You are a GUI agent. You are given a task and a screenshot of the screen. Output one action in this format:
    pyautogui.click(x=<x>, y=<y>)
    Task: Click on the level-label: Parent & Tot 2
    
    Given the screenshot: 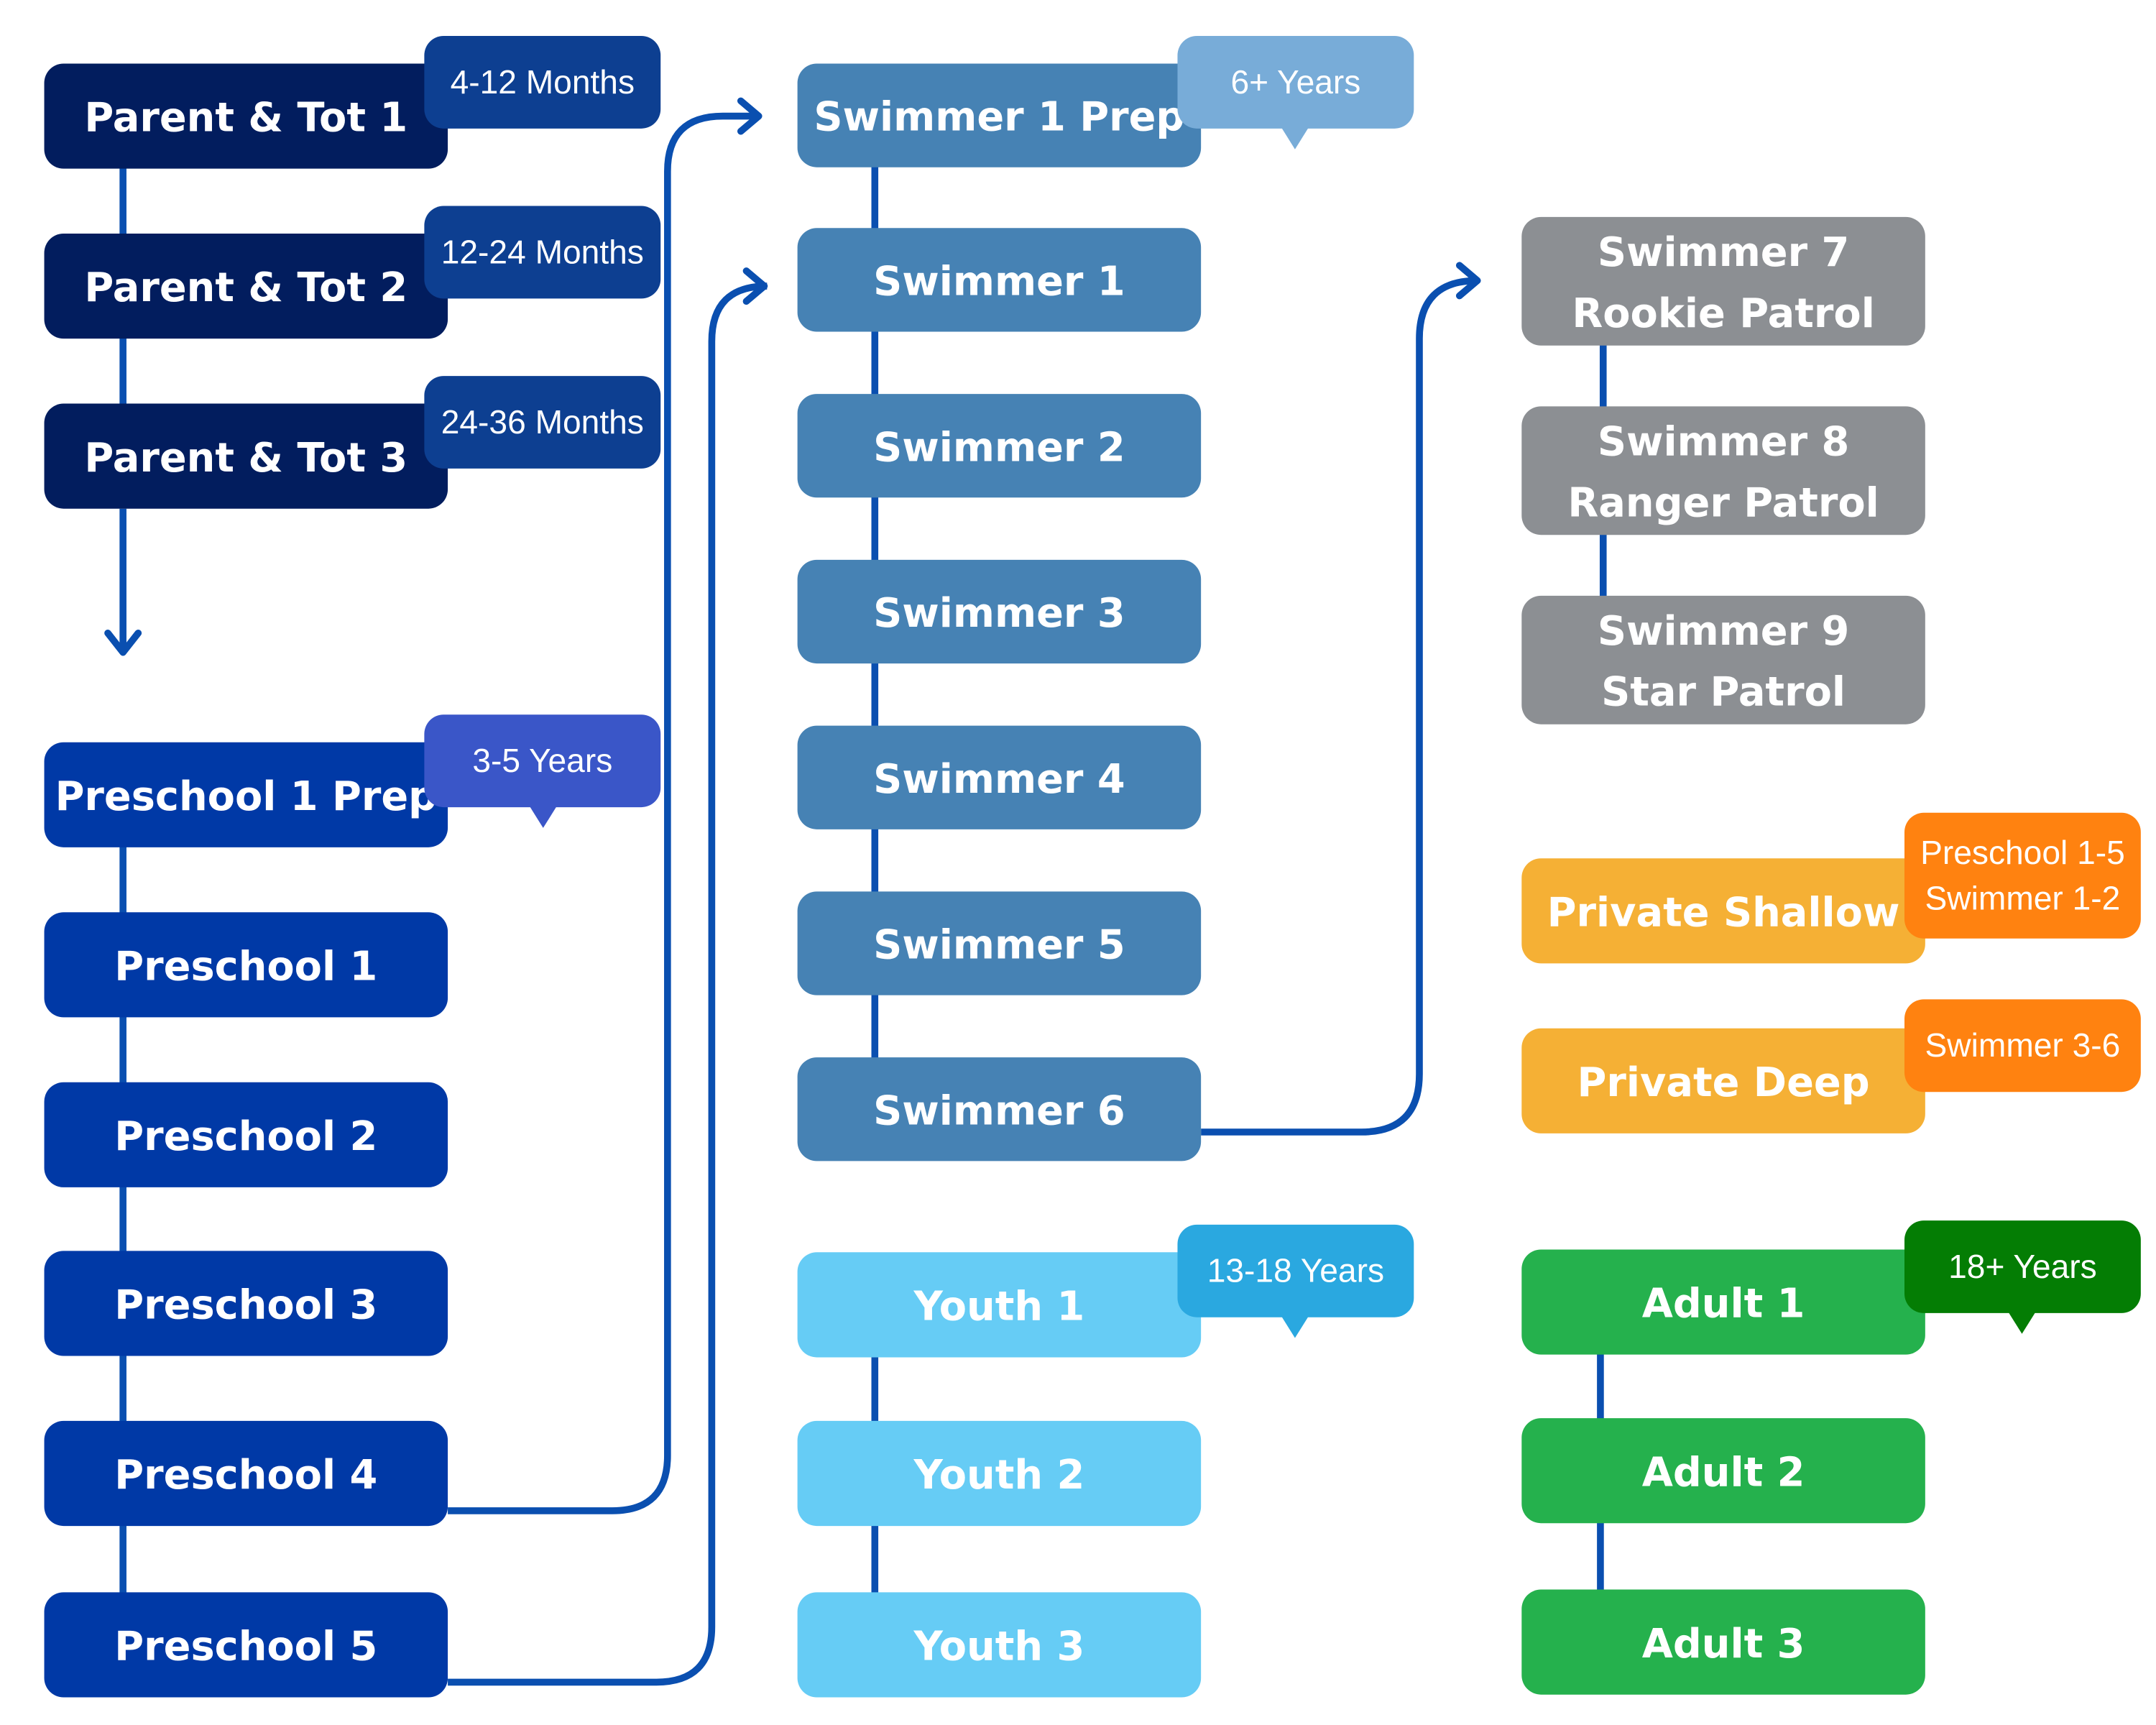 What is the action you would take?
    pyautogui.click(x=245, y=287)
    